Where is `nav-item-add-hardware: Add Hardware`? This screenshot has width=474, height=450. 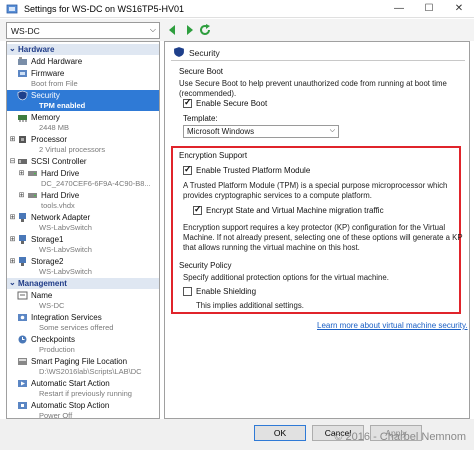
nav-item-add-hardware: Add Hardware is located at coordinates (83, 61).